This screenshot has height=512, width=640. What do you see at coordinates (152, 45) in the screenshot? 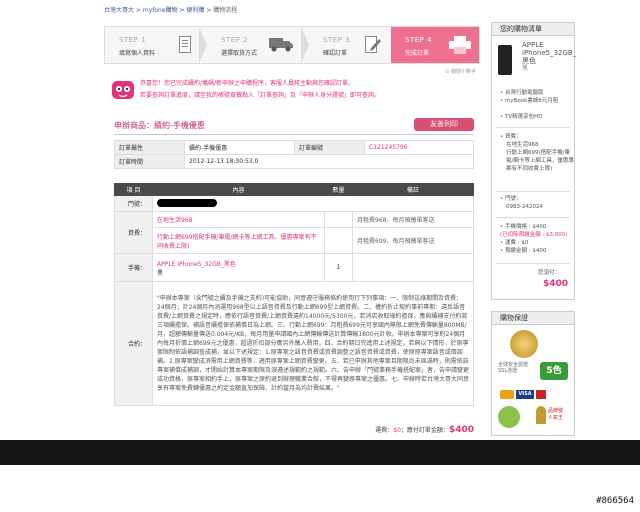
I see `step-1: STEP 1 填寫個人資料` at bounding box center [152, 45].